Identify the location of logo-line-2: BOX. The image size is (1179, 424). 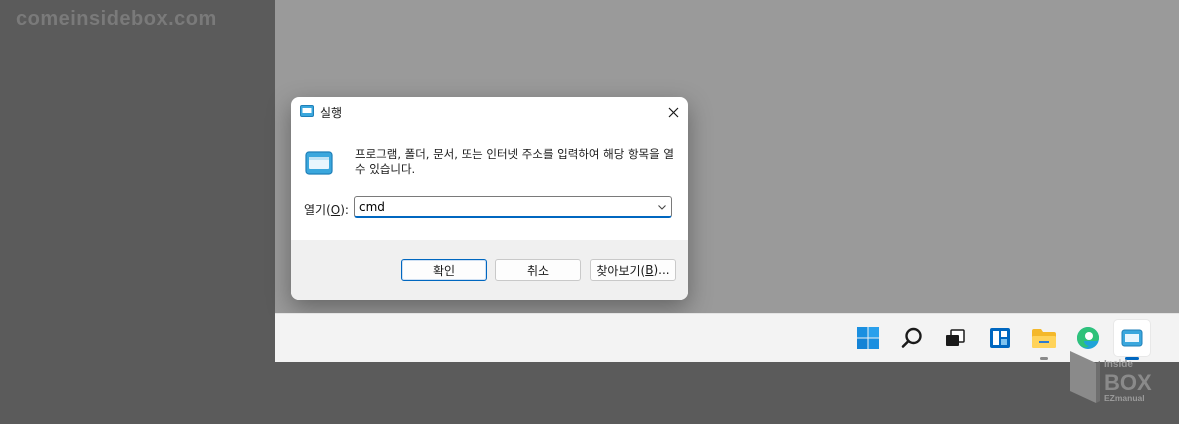
(1128, 382).